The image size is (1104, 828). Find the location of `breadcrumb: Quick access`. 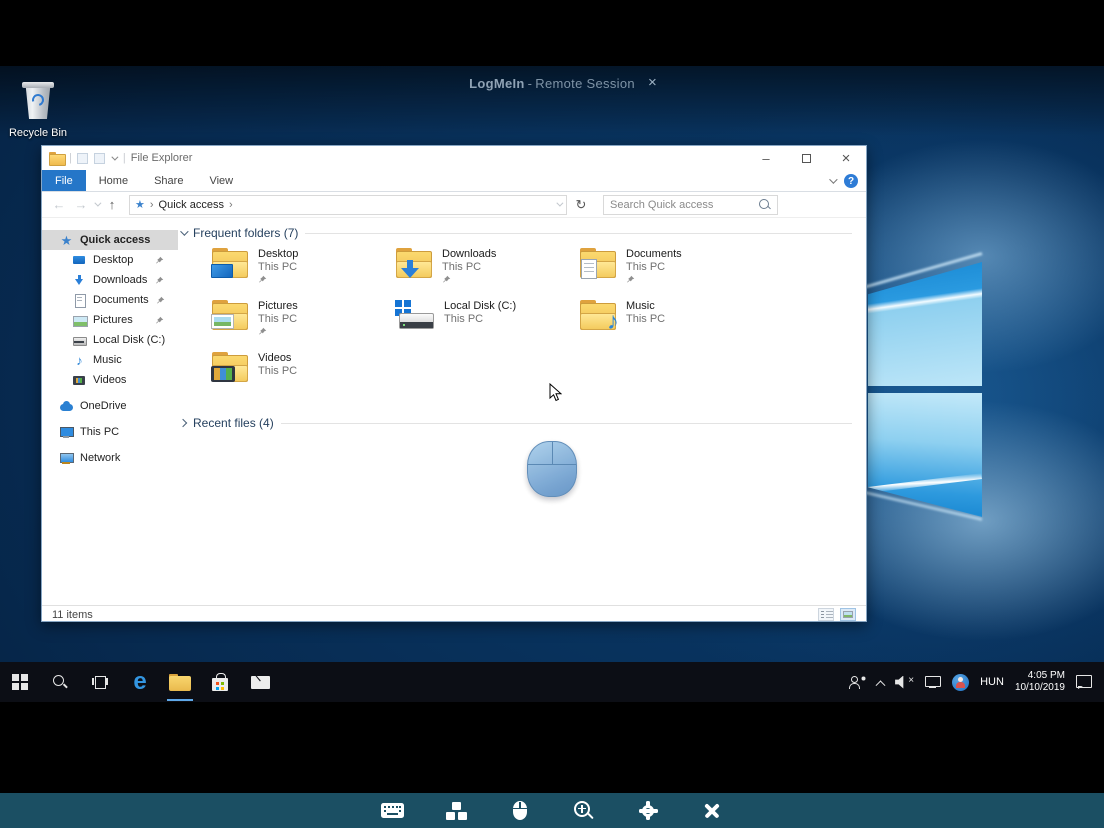

breadcrumb: Quick access is located at coordinates (191, 205).